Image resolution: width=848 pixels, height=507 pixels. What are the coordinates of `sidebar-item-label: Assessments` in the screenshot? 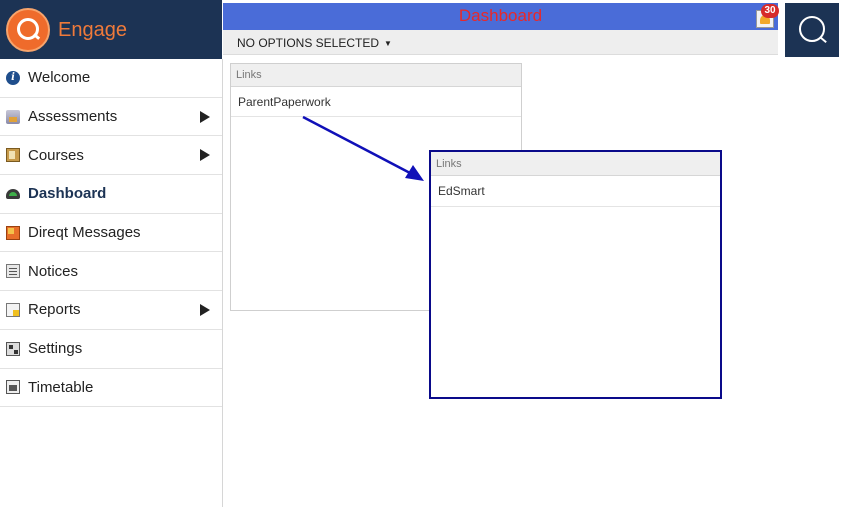 It's located at (73, 117).